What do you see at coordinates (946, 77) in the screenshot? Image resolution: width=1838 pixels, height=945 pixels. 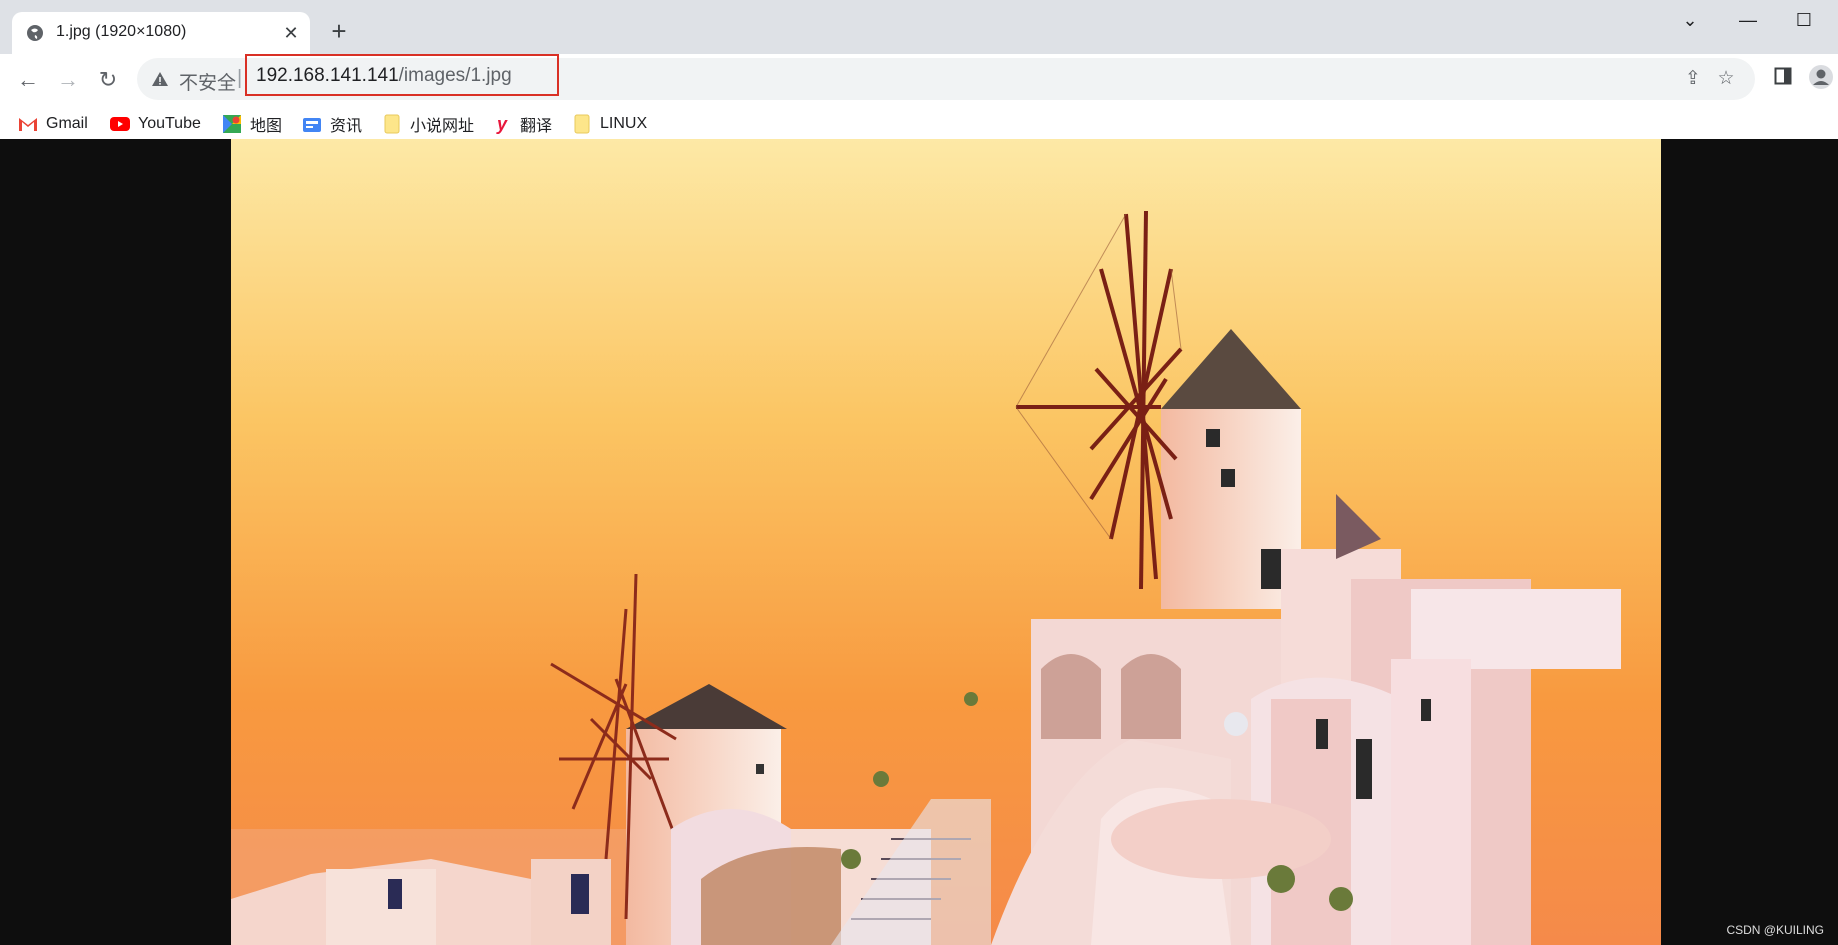 I see `address-bar: 不安全 | 192.168.141.141/images/1.jpg ⇪ ☆` at bounding box center [946, 77].